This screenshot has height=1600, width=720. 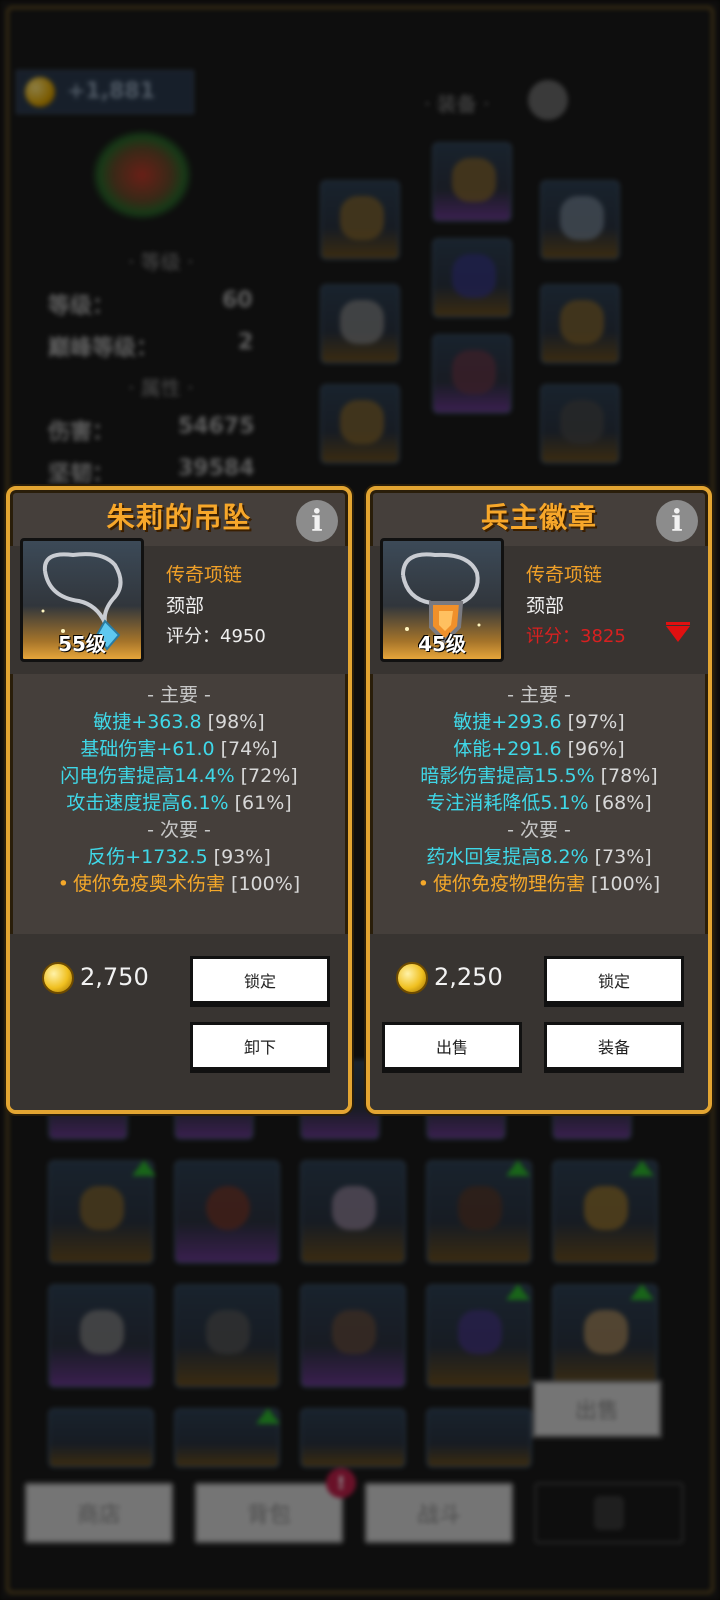 I want to click on score-down-arrow-icon, so click(x=678, y=632).